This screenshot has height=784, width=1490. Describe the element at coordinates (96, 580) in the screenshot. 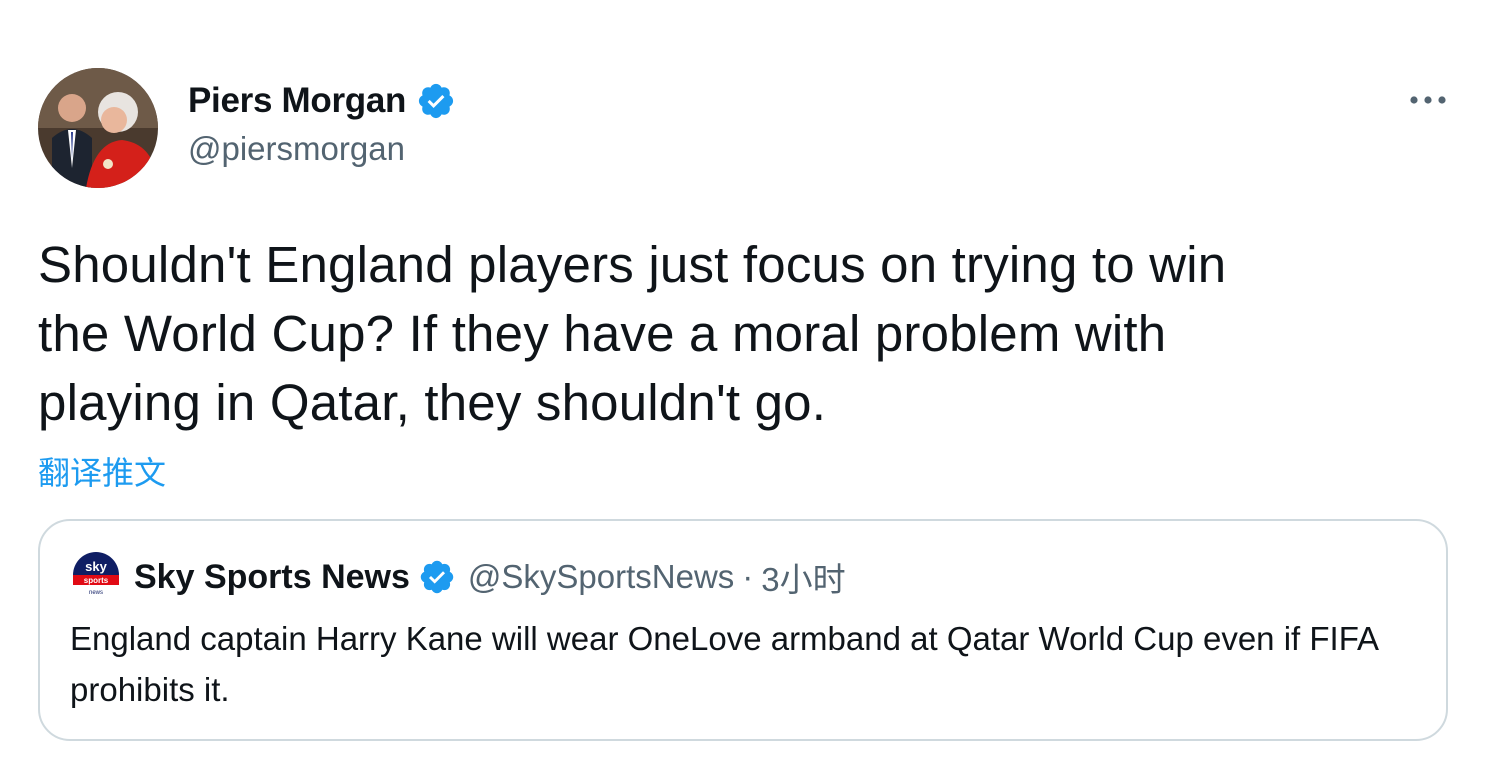

I see `logo-sports-text: sports` at that location.